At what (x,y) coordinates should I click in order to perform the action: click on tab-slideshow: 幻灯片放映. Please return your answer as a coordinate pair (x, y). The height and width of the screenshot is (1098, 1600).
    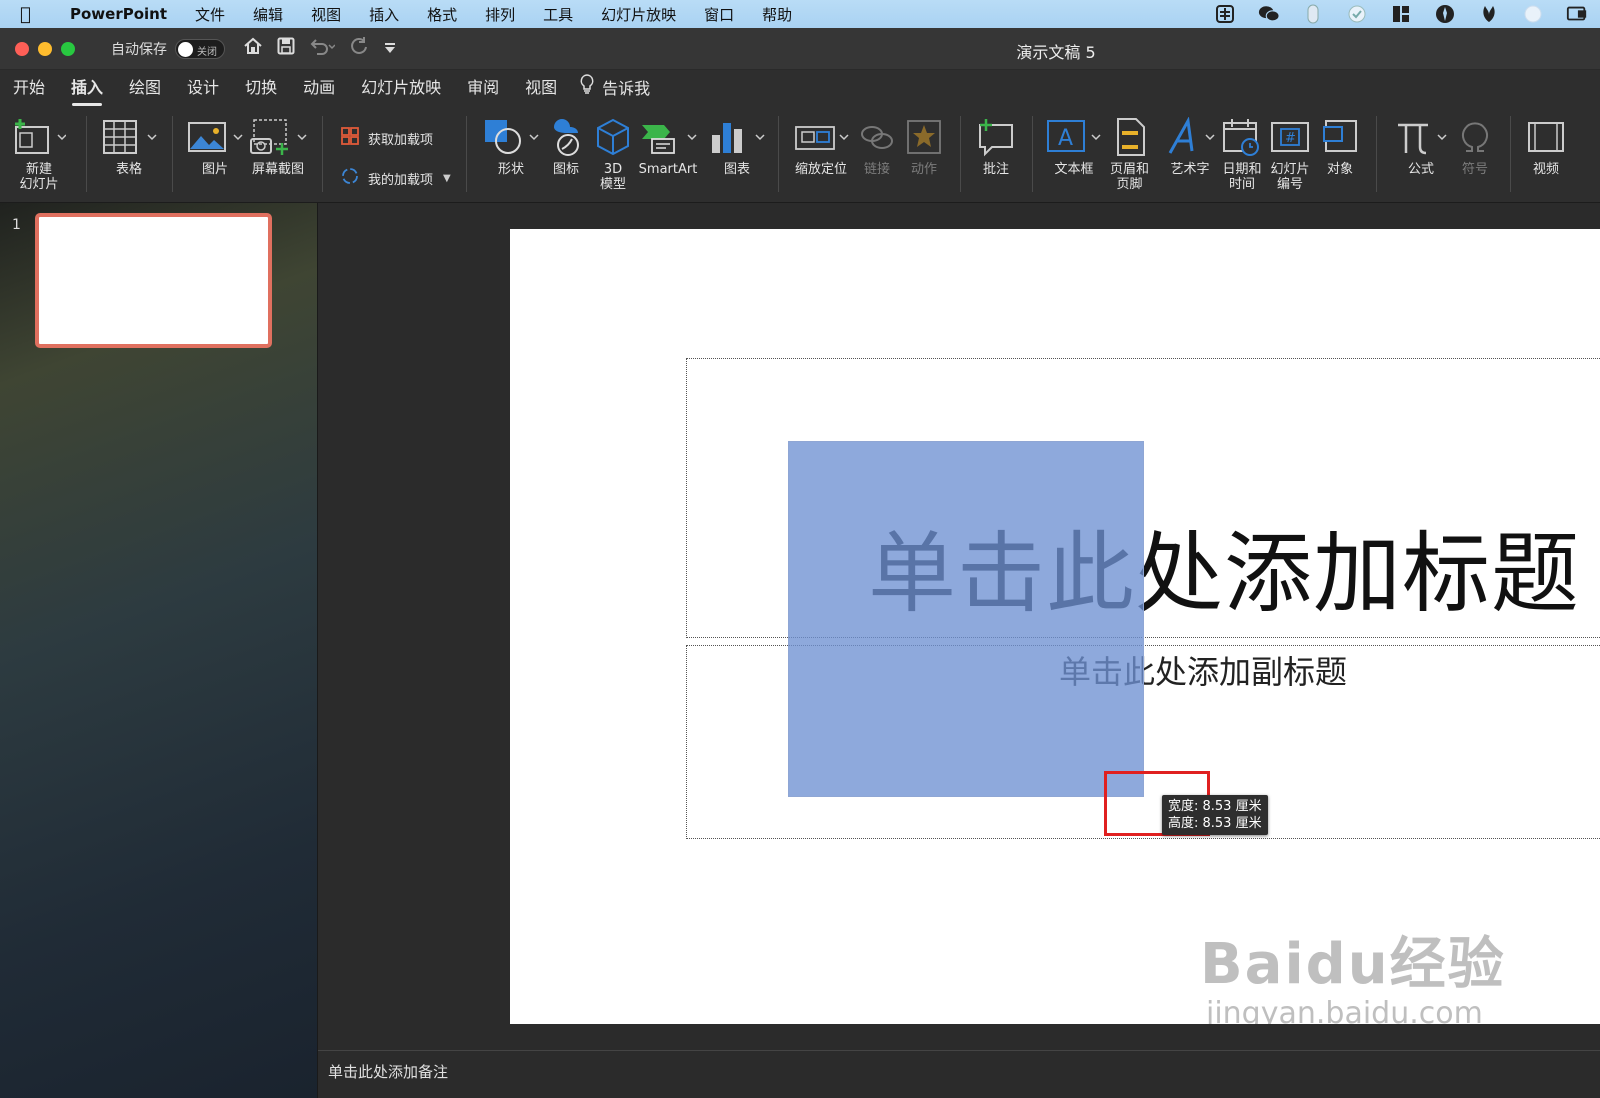
    Looking at the image, I should click on (401, 89).